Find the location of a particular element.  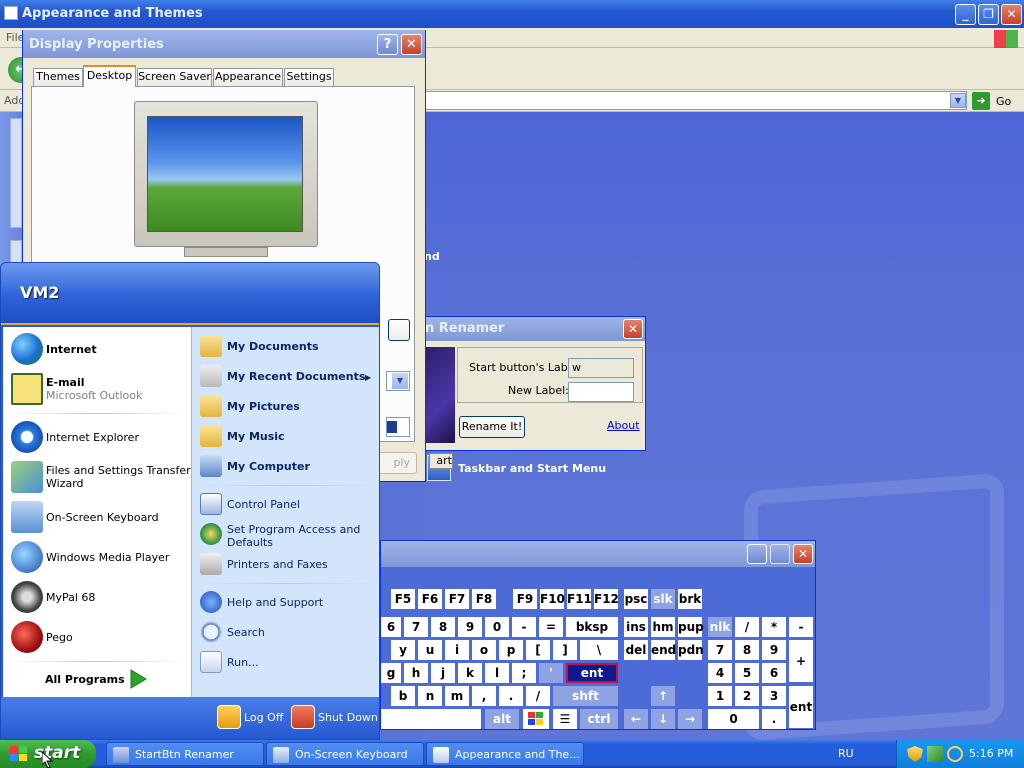

key-num-plus: + is located at coordinates (801, 661).